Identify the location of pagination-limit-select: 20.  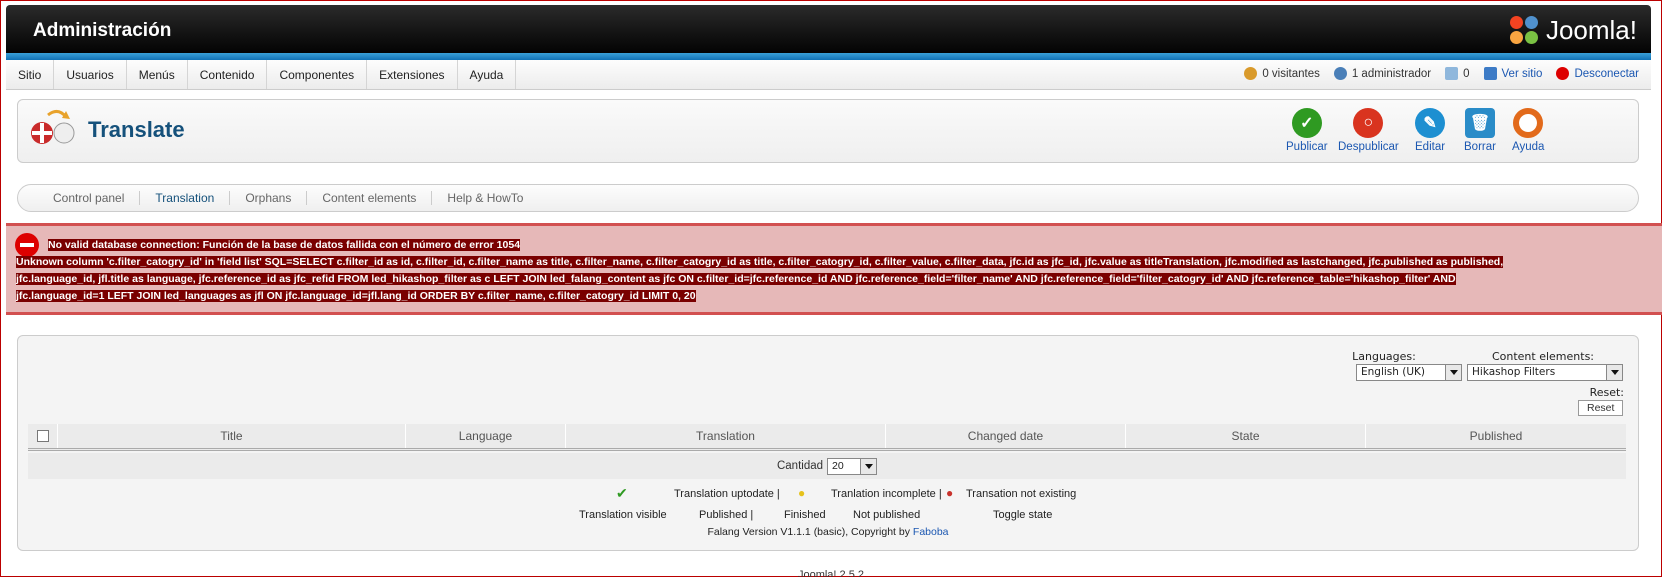
(852, 466).